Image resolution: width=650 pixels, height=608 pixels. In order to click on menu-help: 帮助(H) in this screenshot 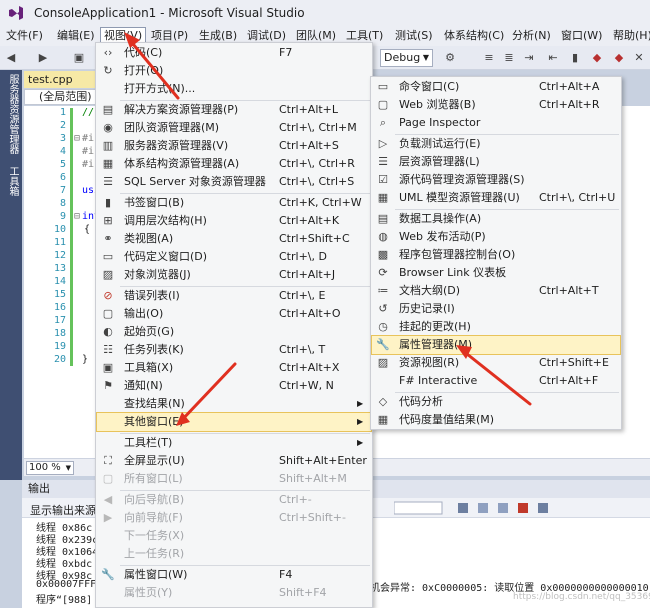, I will do `click(630, 36)`.